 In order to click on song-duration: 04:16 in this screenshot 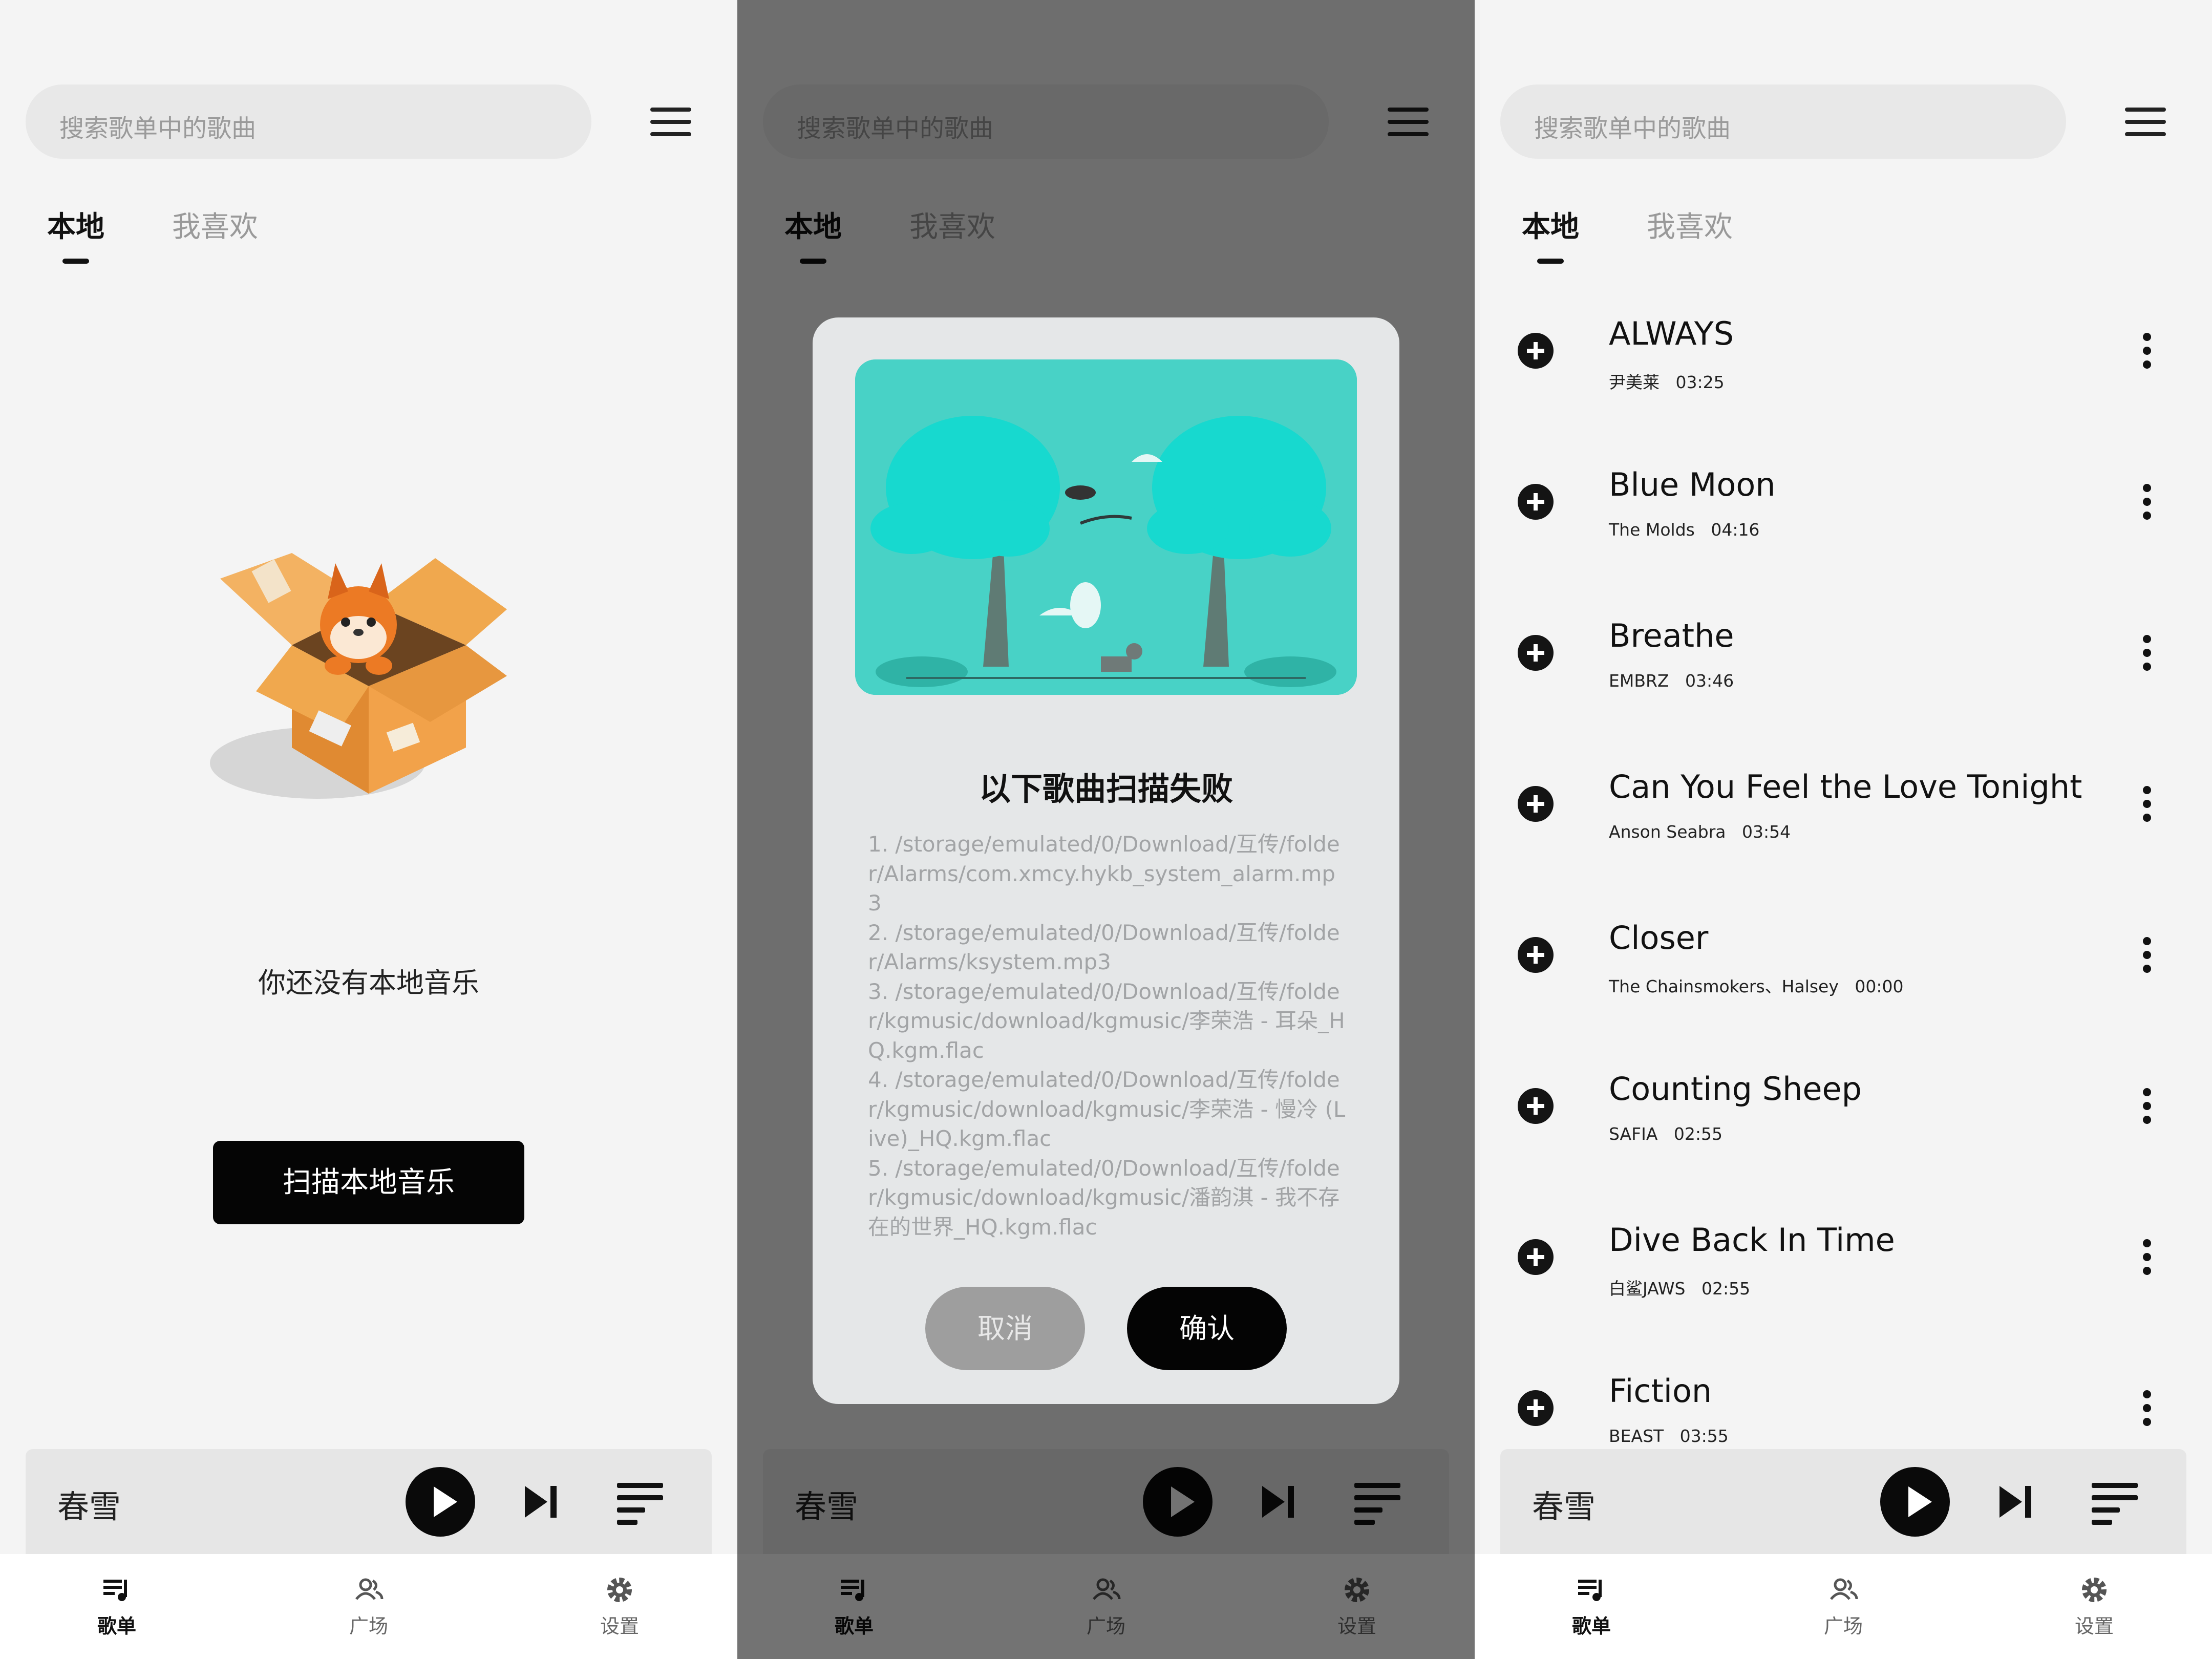, I will do `click(1736, 530)`.